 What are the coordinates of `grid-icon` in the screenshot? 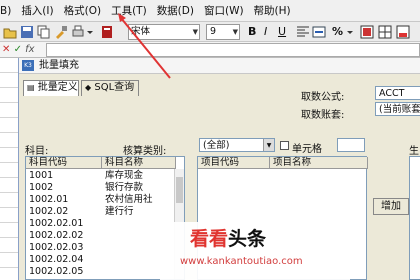 It's located at (367, 32).